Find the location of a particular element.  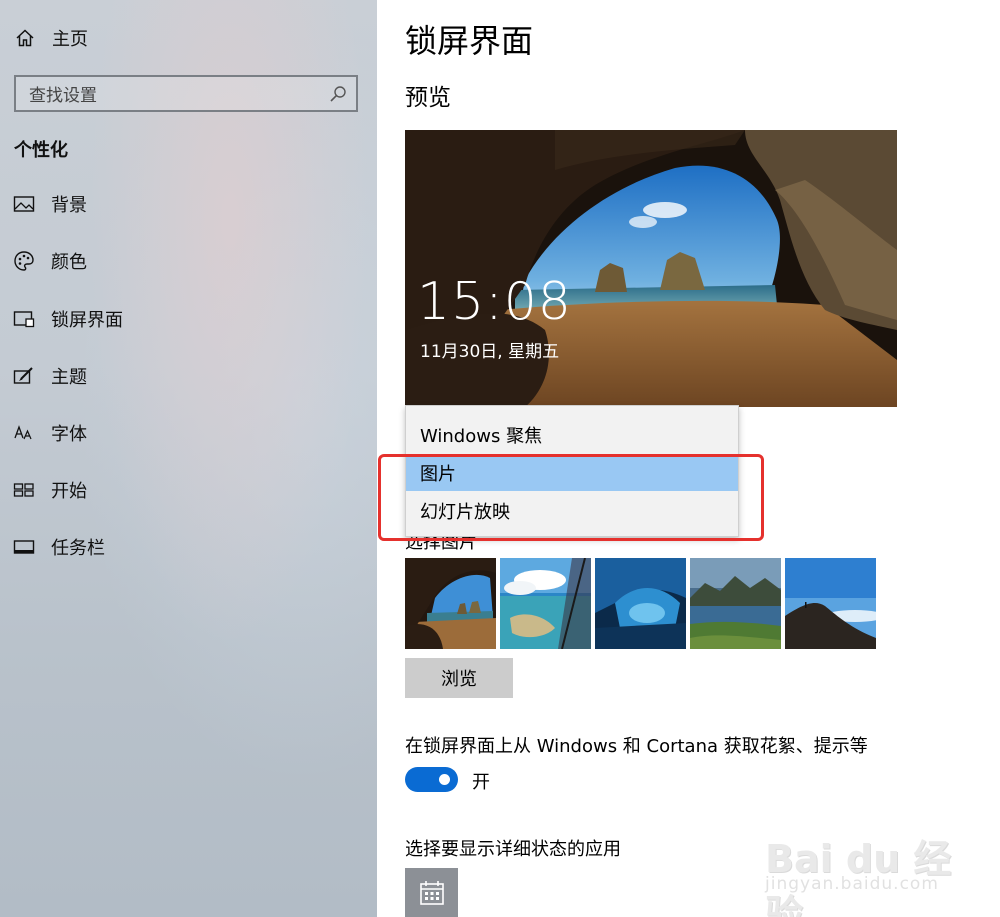

thumbnail-hill-sea is located at coordinates (830, 603).